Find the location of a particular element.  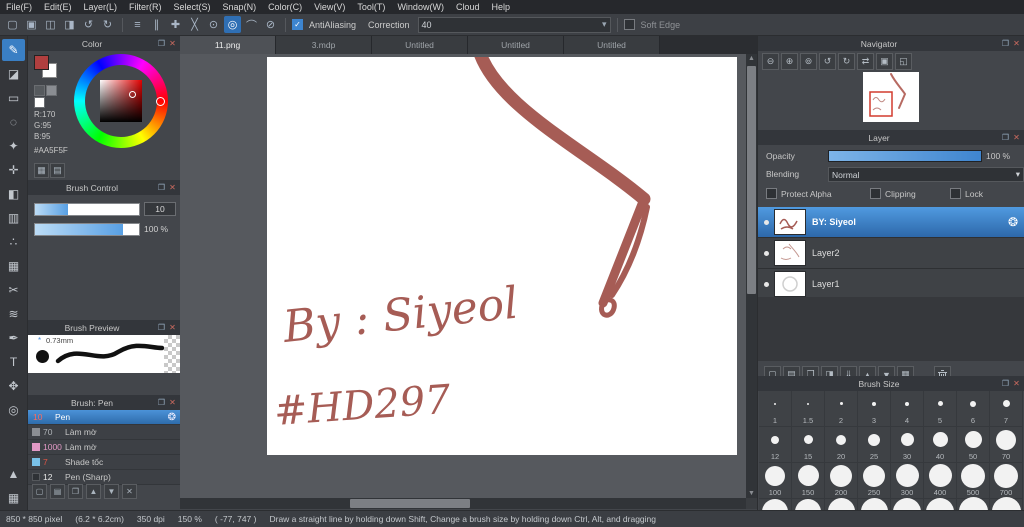

brush-item-blur-large: 1000 Làm mờ is located at coordinates (104, 447).